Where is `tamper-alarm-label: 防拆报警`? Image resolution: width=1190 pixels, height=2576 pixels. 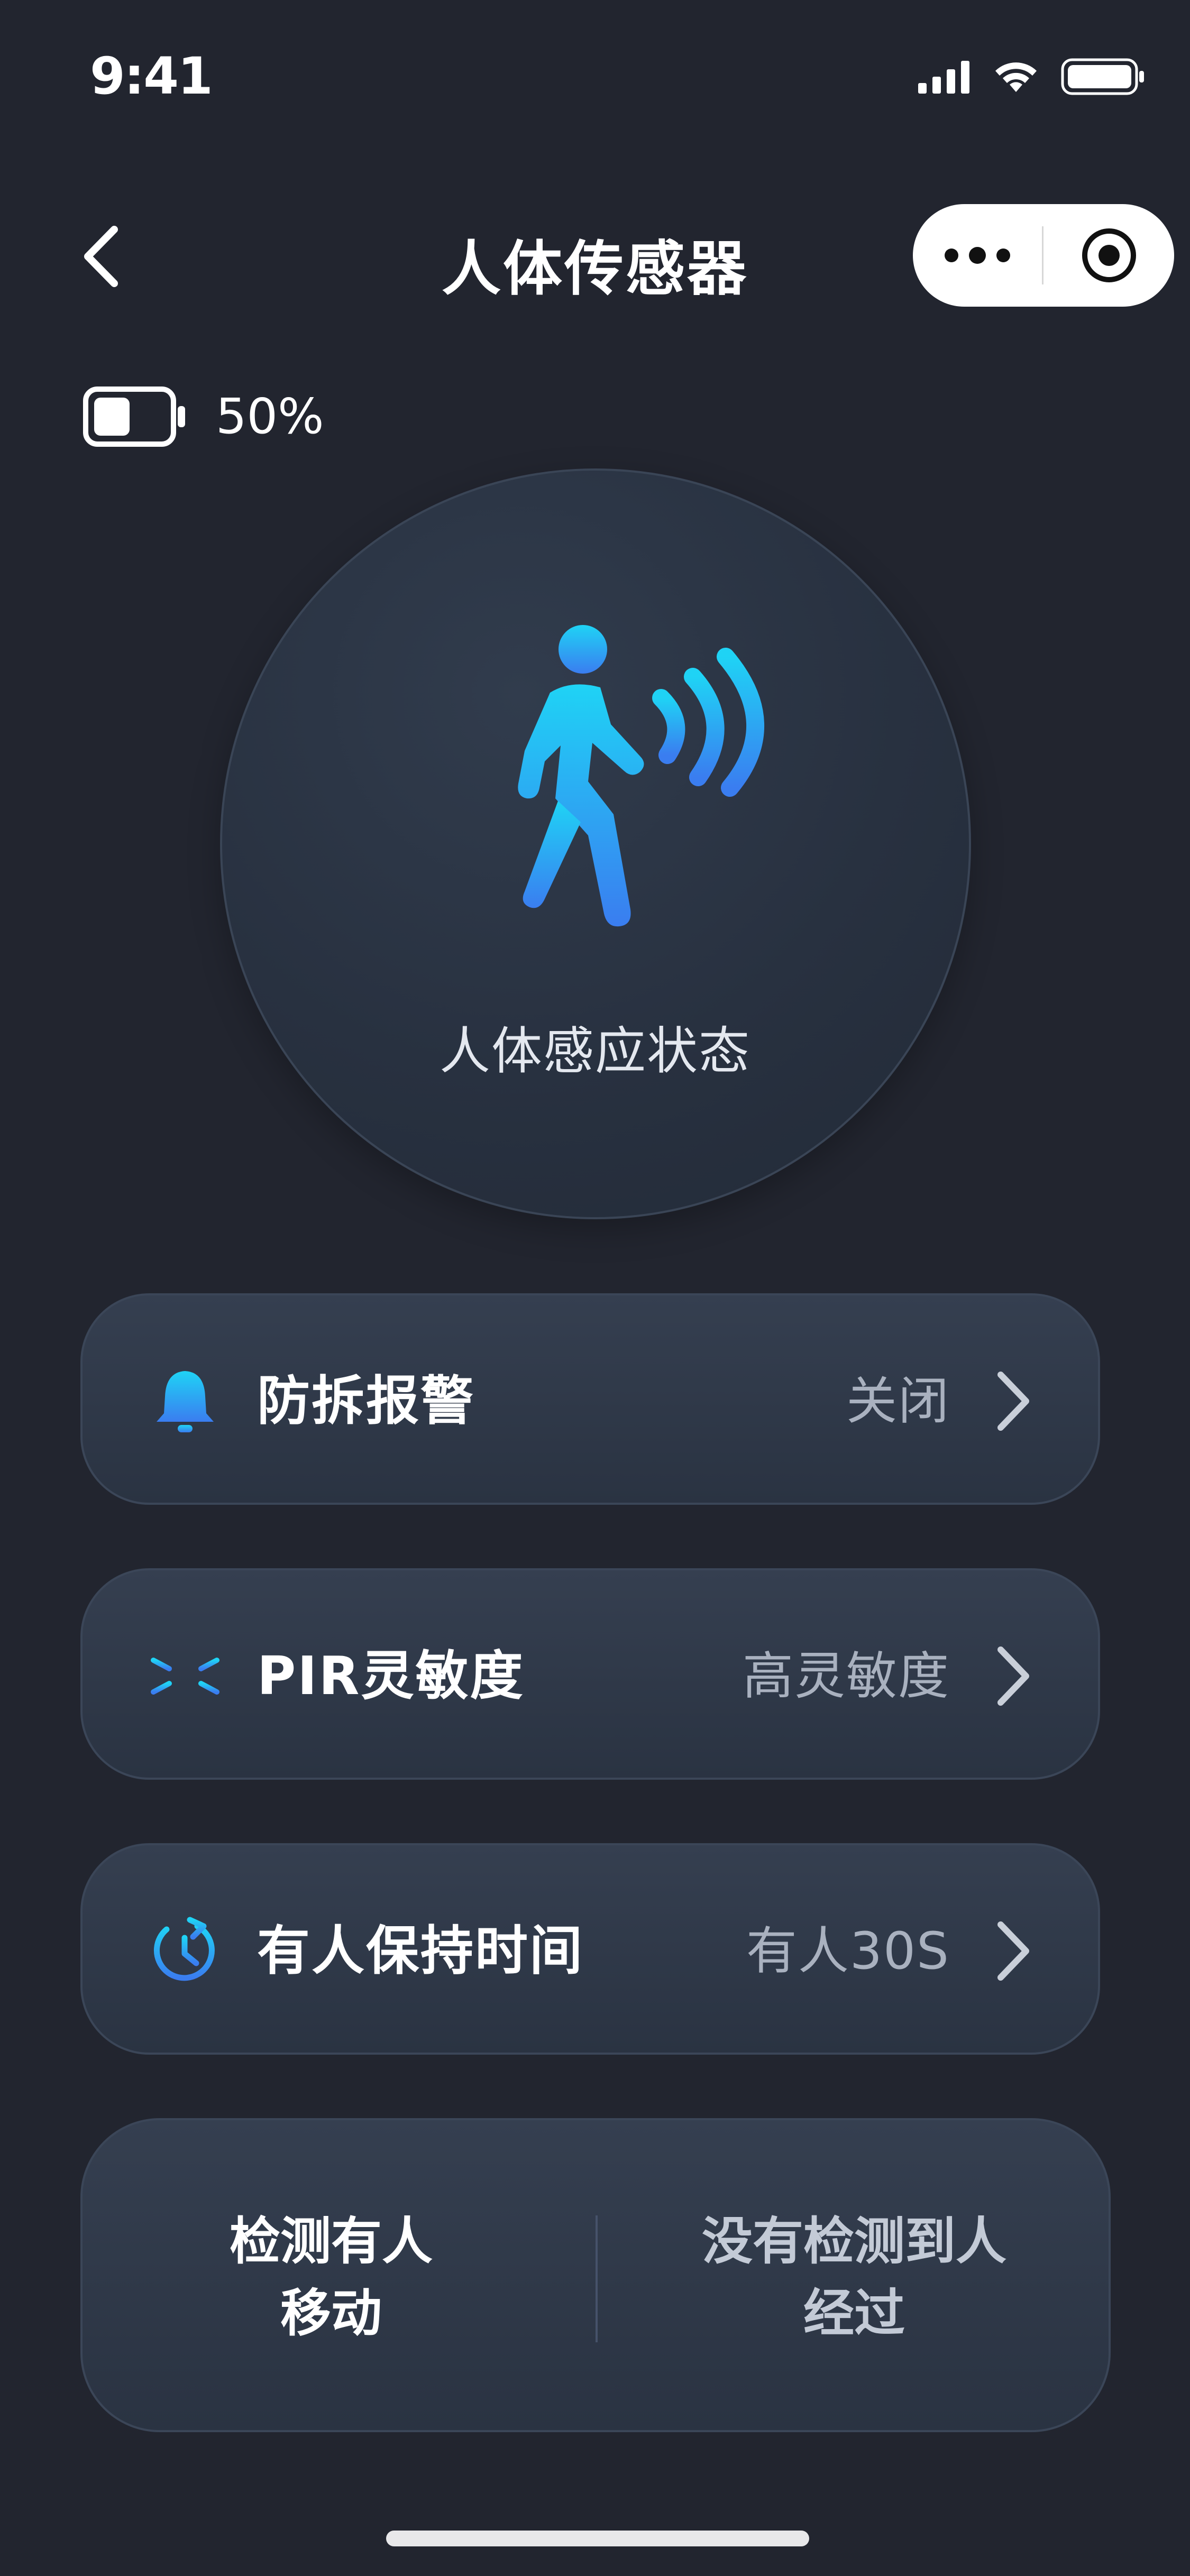 tamper-alarm-label: 防拆报警 is located at coordinates (366, 1401).